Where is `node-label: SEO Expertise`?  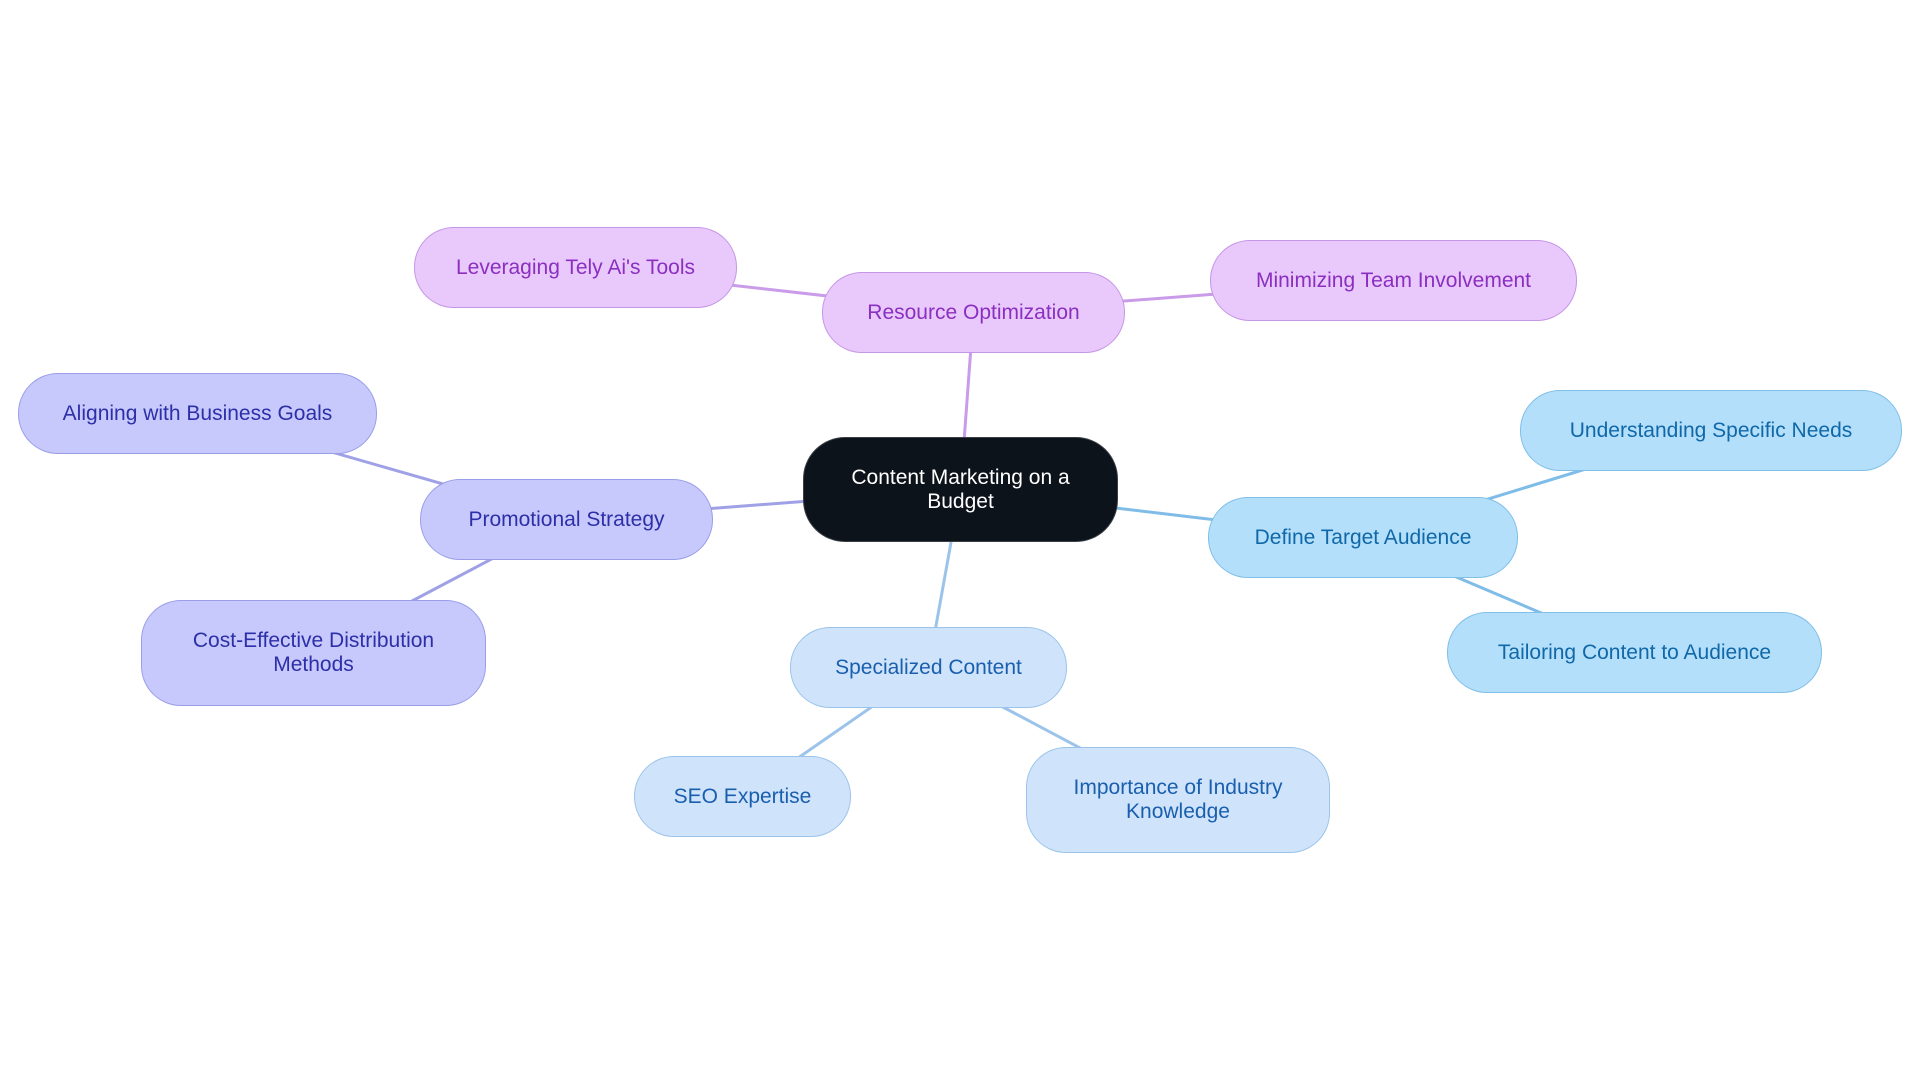
node-label: SEO Expertise is located at coordinates (742, 796).